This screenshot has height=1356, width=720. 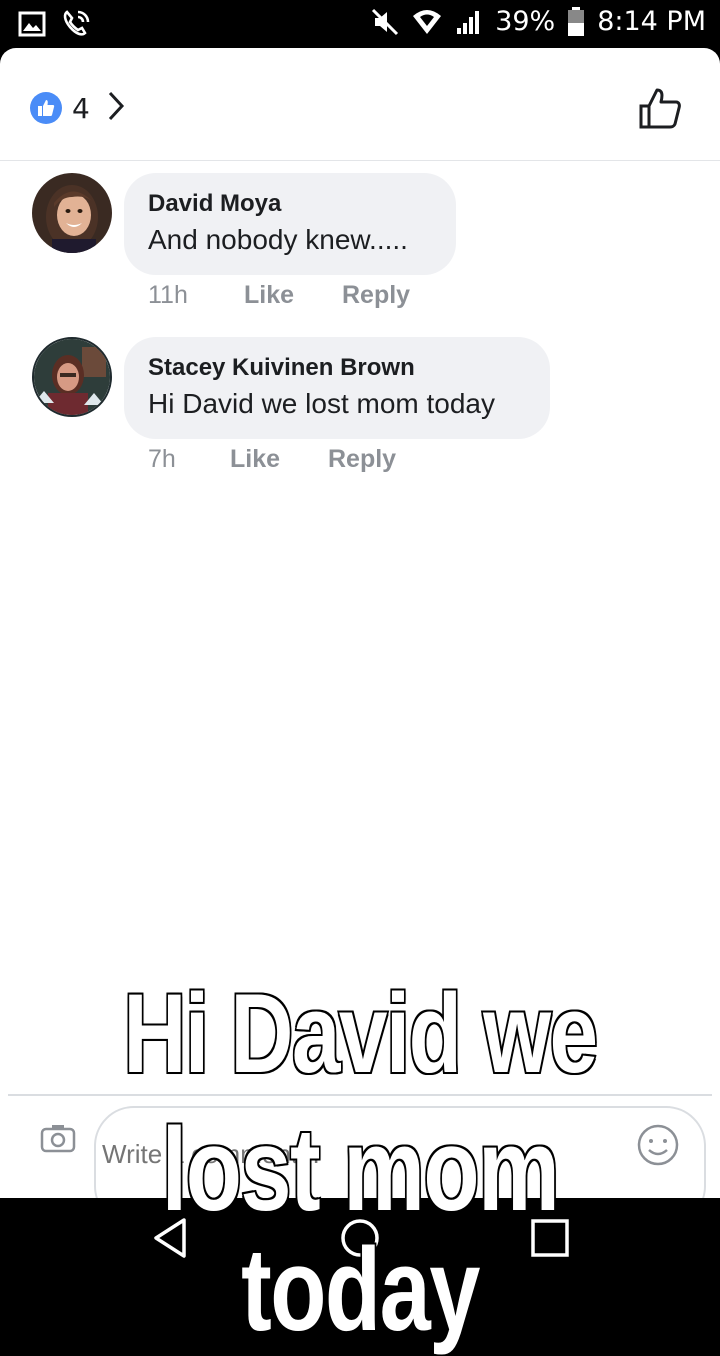 What do you see at coordinates (116, 108) in the screenshot?
I see `chevron-right-icon` at bounding box center [116, 108].